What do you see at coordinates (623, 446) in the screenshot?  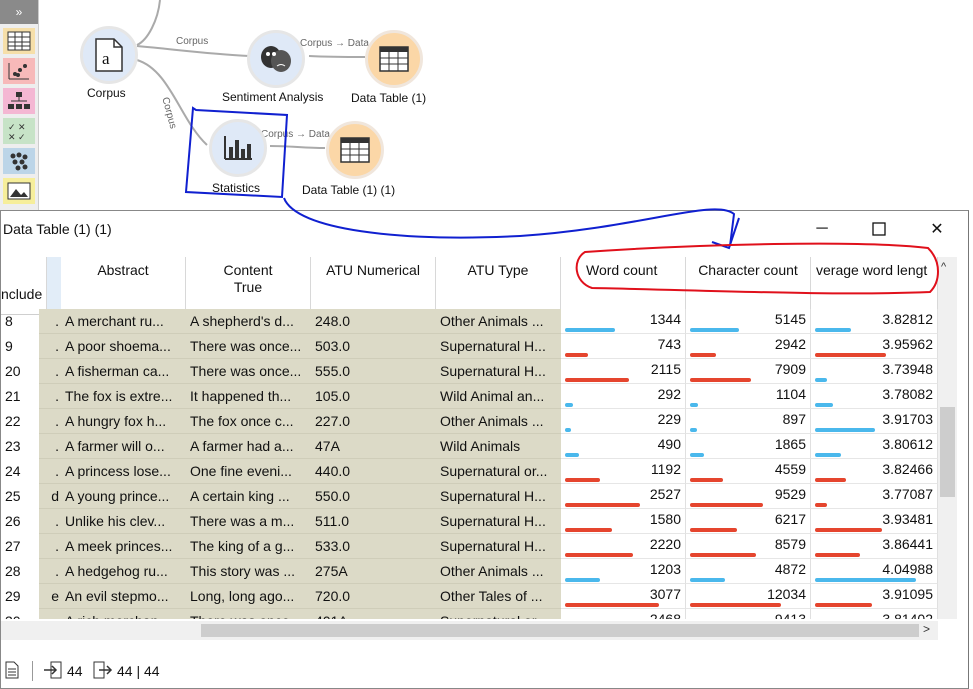 I see `cell-word-count: 490` at bounding box center [623, 446].